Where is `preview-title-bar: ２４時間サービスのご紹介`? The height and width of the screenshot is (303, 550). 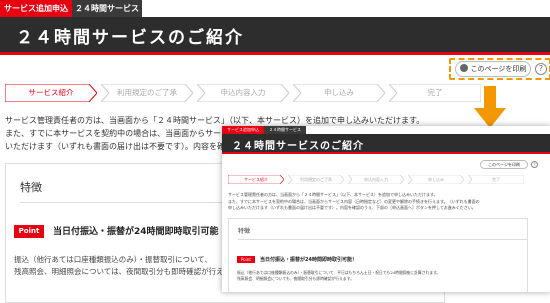 preview-title-bar: ２４時間サービスのご紹介 is located at coordinates (386, 144).